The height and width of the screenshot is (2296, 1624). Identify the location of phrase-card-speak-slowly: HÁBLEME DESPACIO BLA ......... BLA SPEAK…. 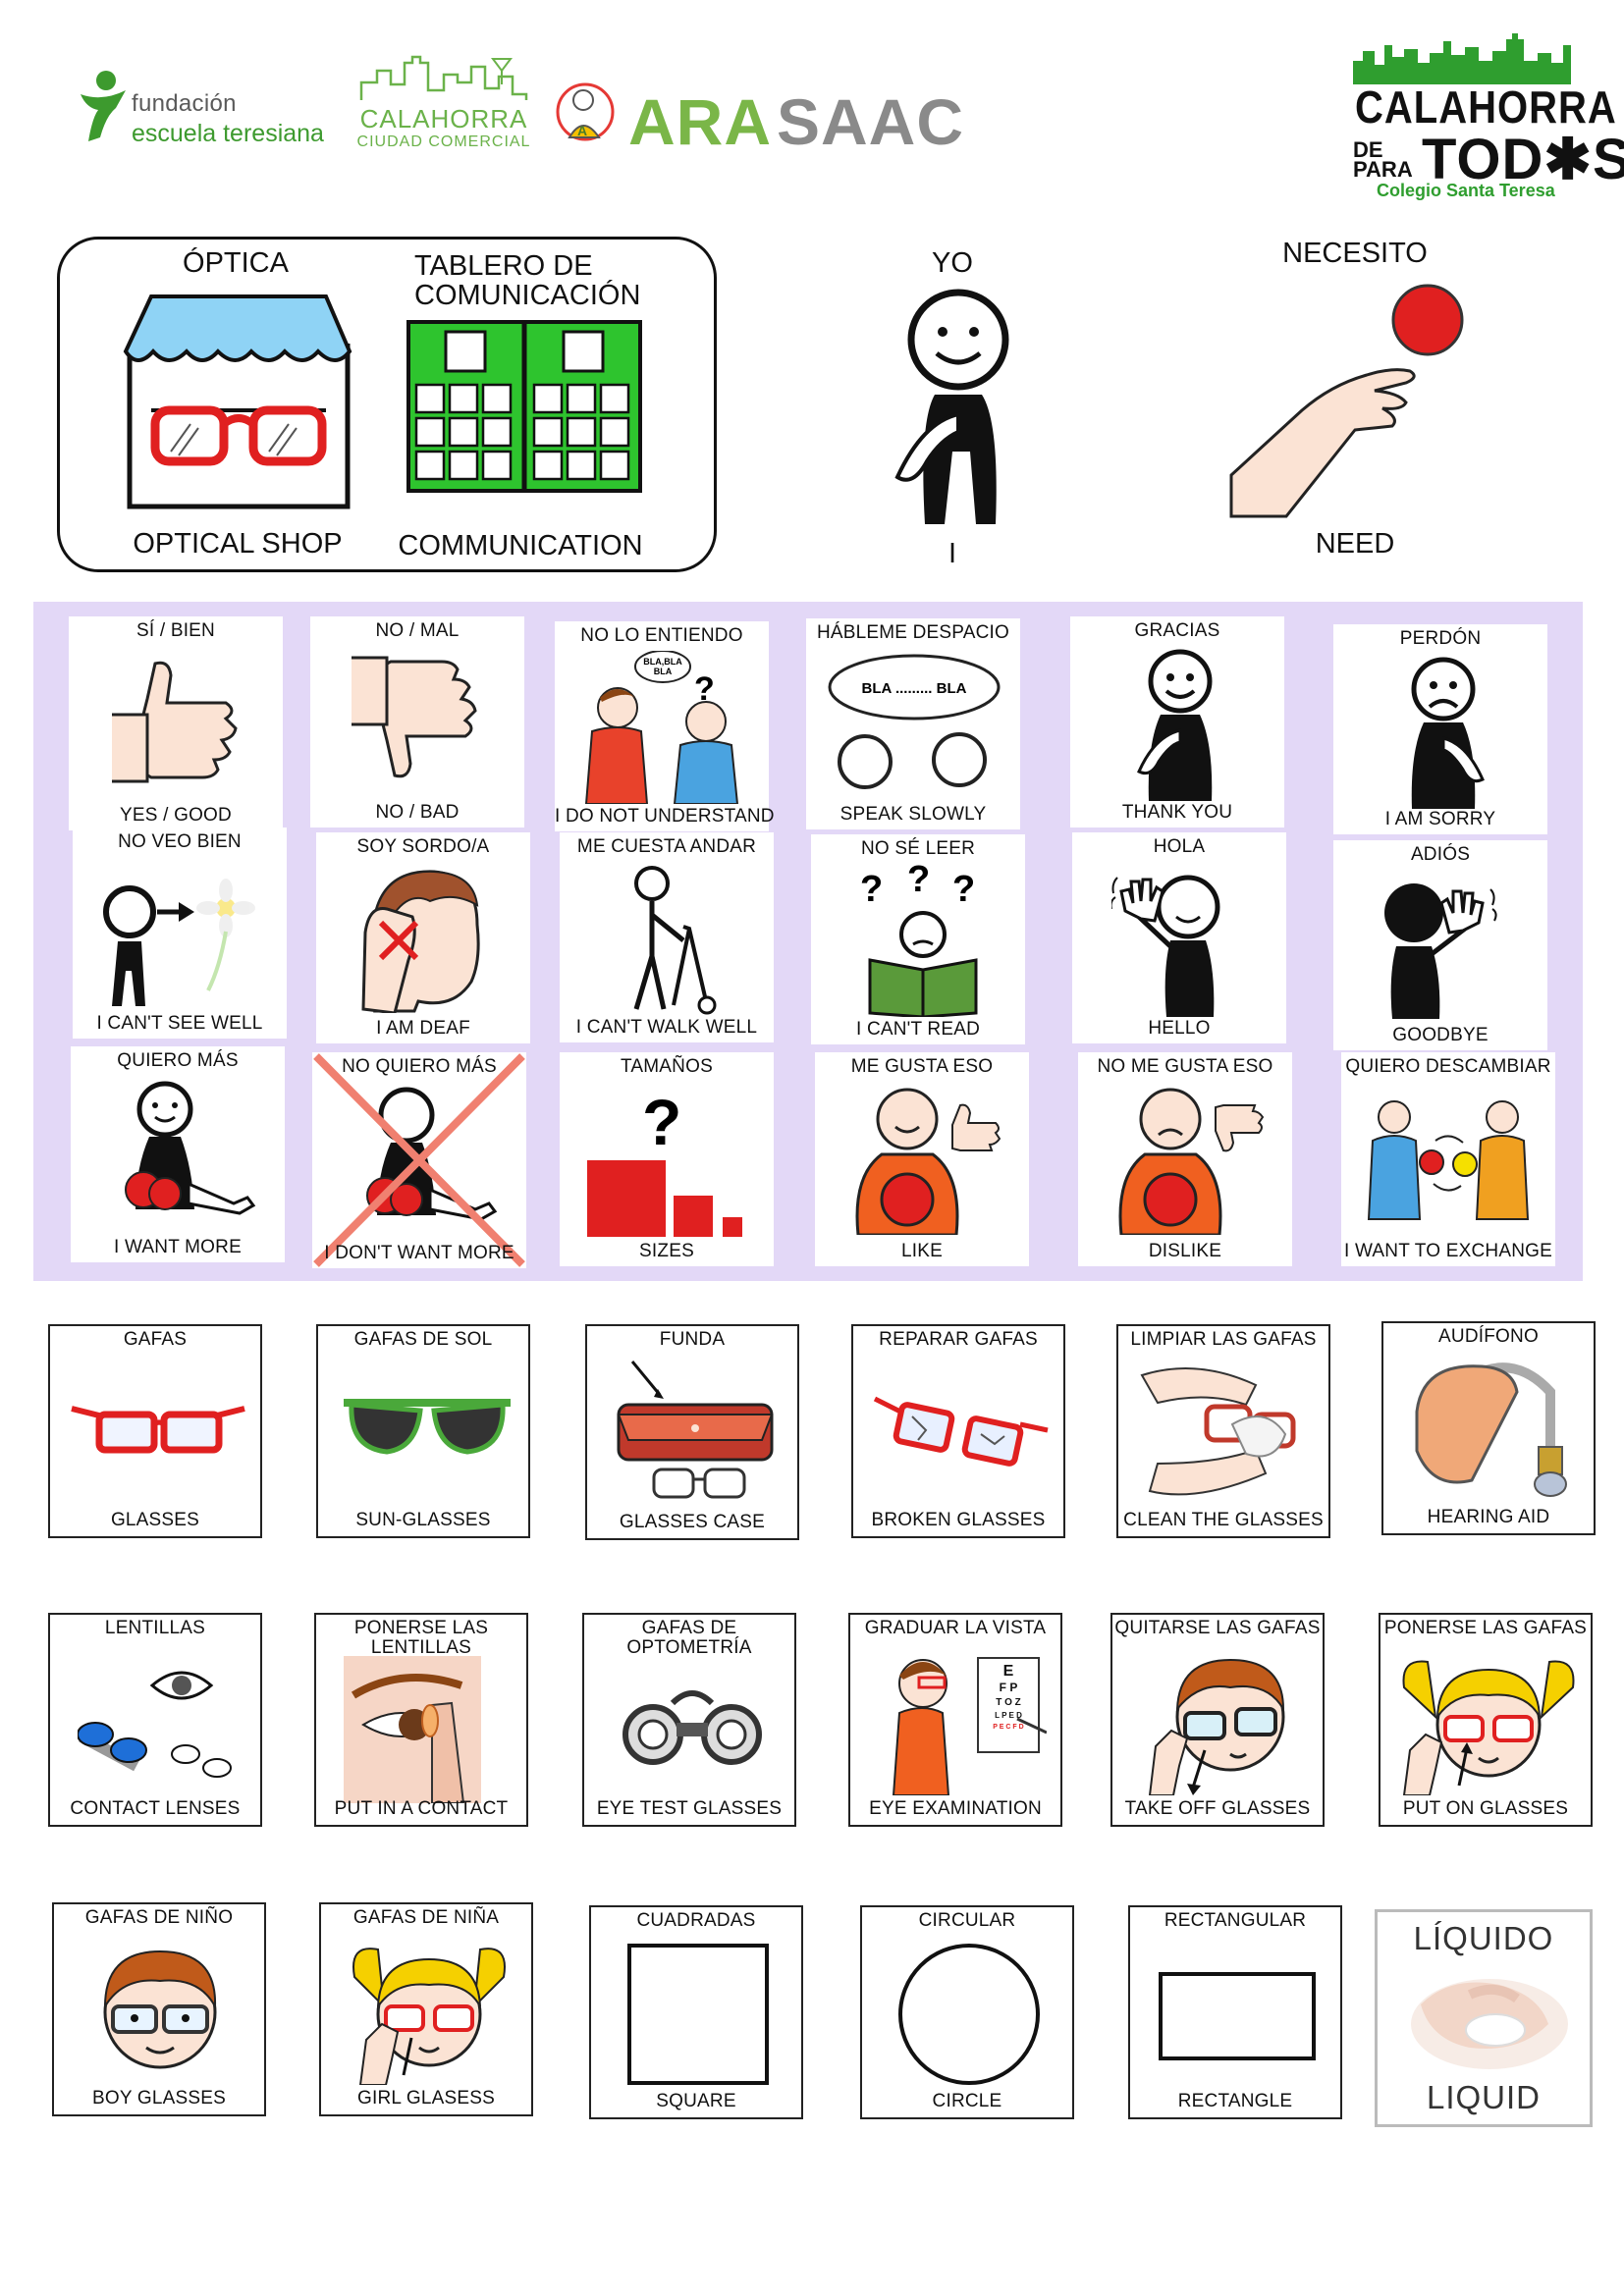
(913, 724).